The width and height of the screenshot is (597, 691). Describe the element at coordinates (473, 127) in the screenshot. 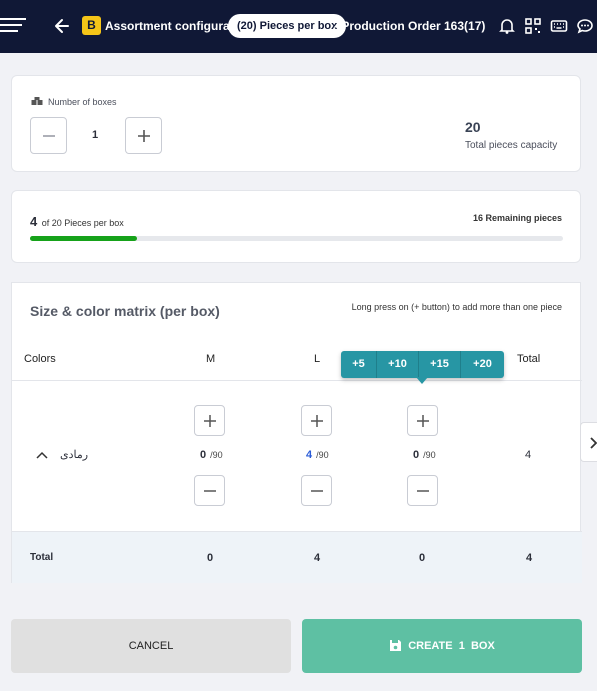

I see `capacity-value: 20` at that location.